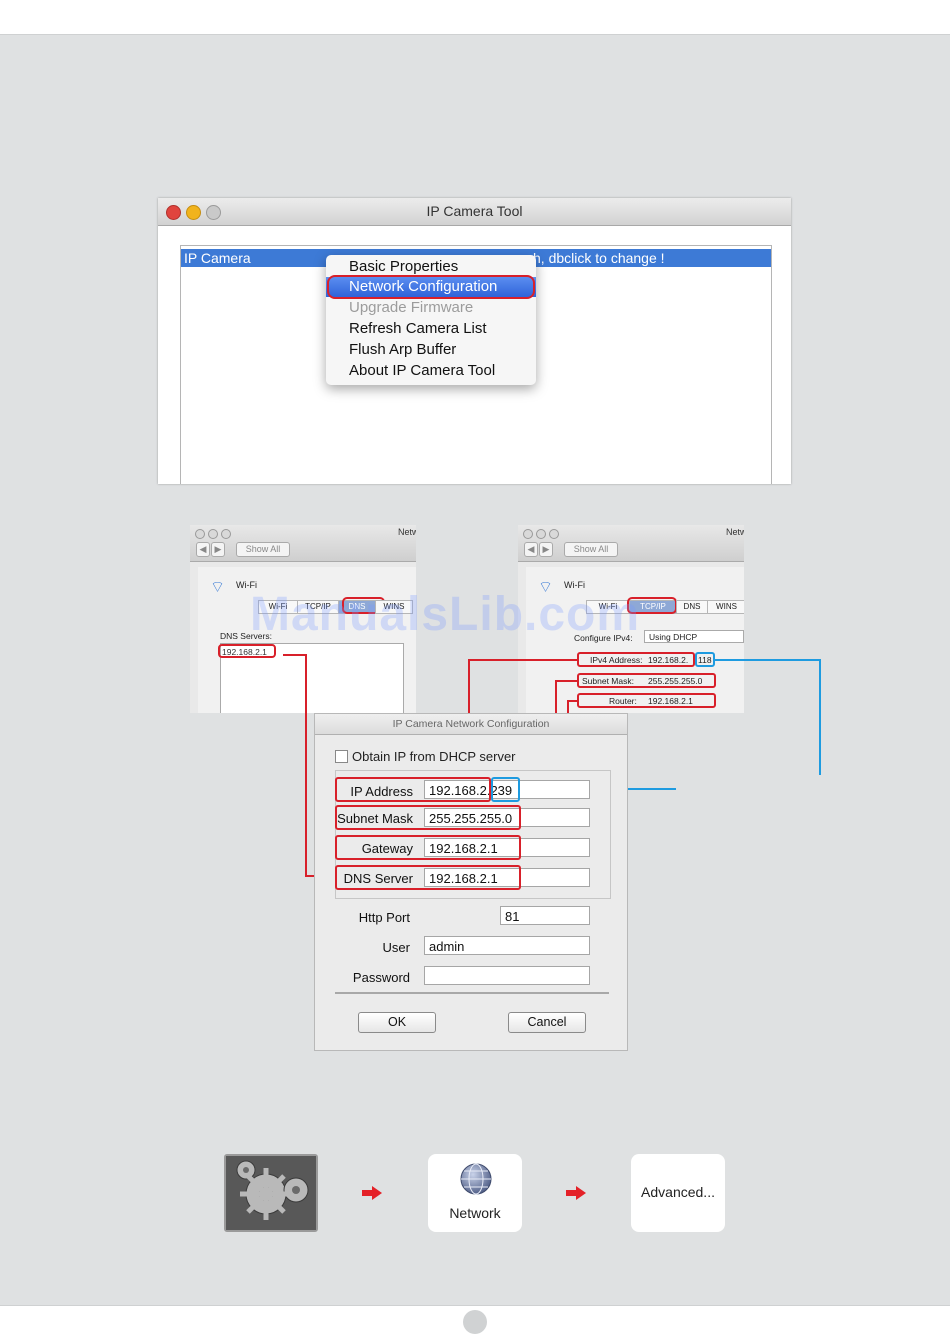  Describe the element at coordinates (434, 756) in the screenshot. I see `dhcp-label: Obtain IP from DHCP server` at that location.